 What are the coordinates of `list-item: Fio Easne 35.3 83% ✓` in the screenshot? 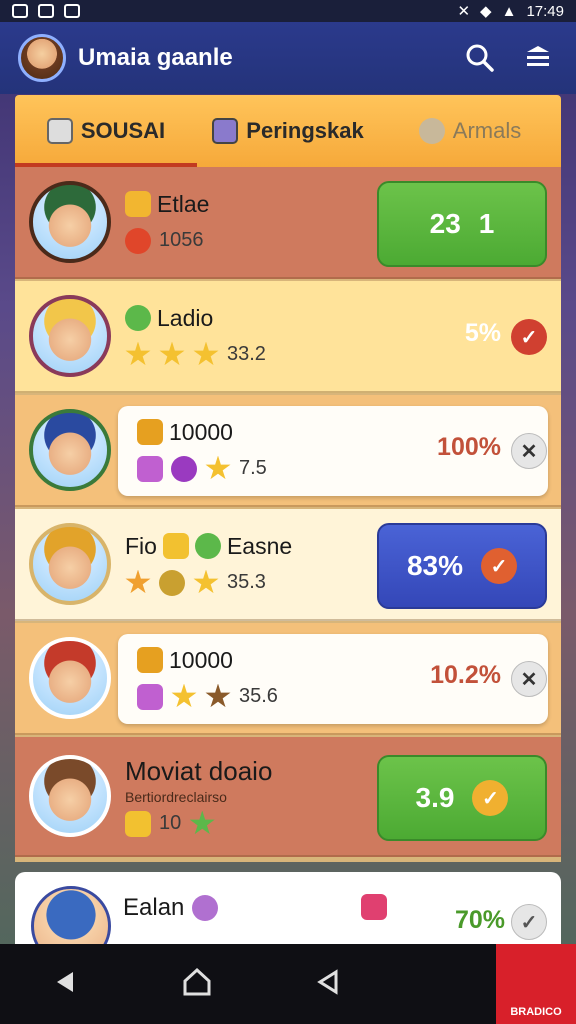 It's located at (288, 565).